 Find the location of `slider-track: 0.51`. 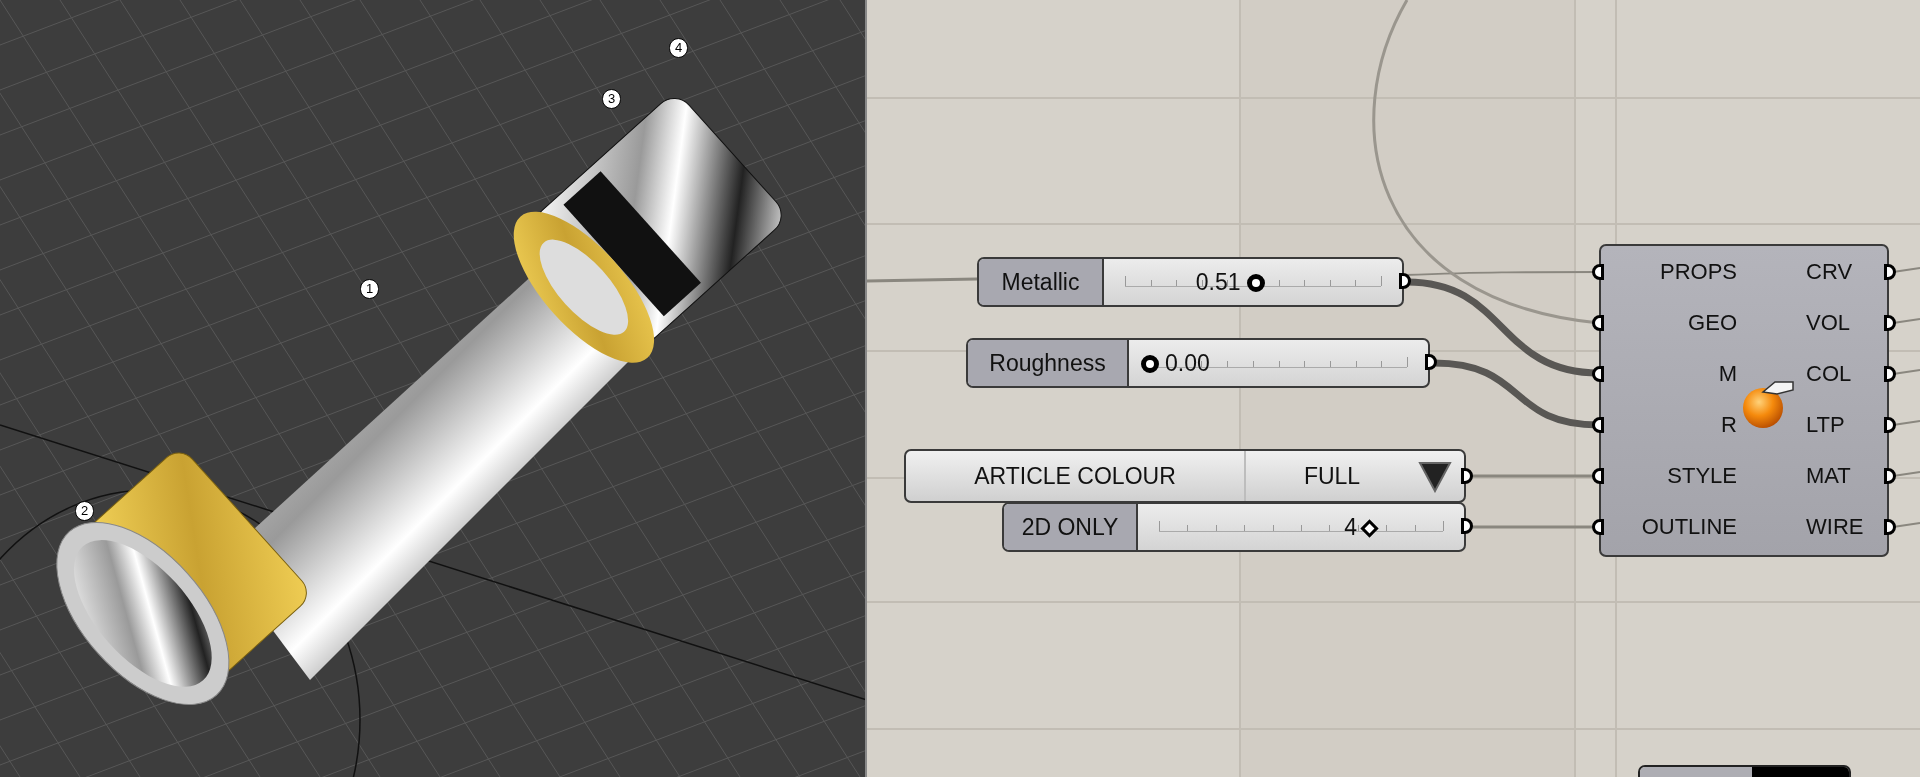

slider-track: 0.51 is located at coordinates (1253, 282).